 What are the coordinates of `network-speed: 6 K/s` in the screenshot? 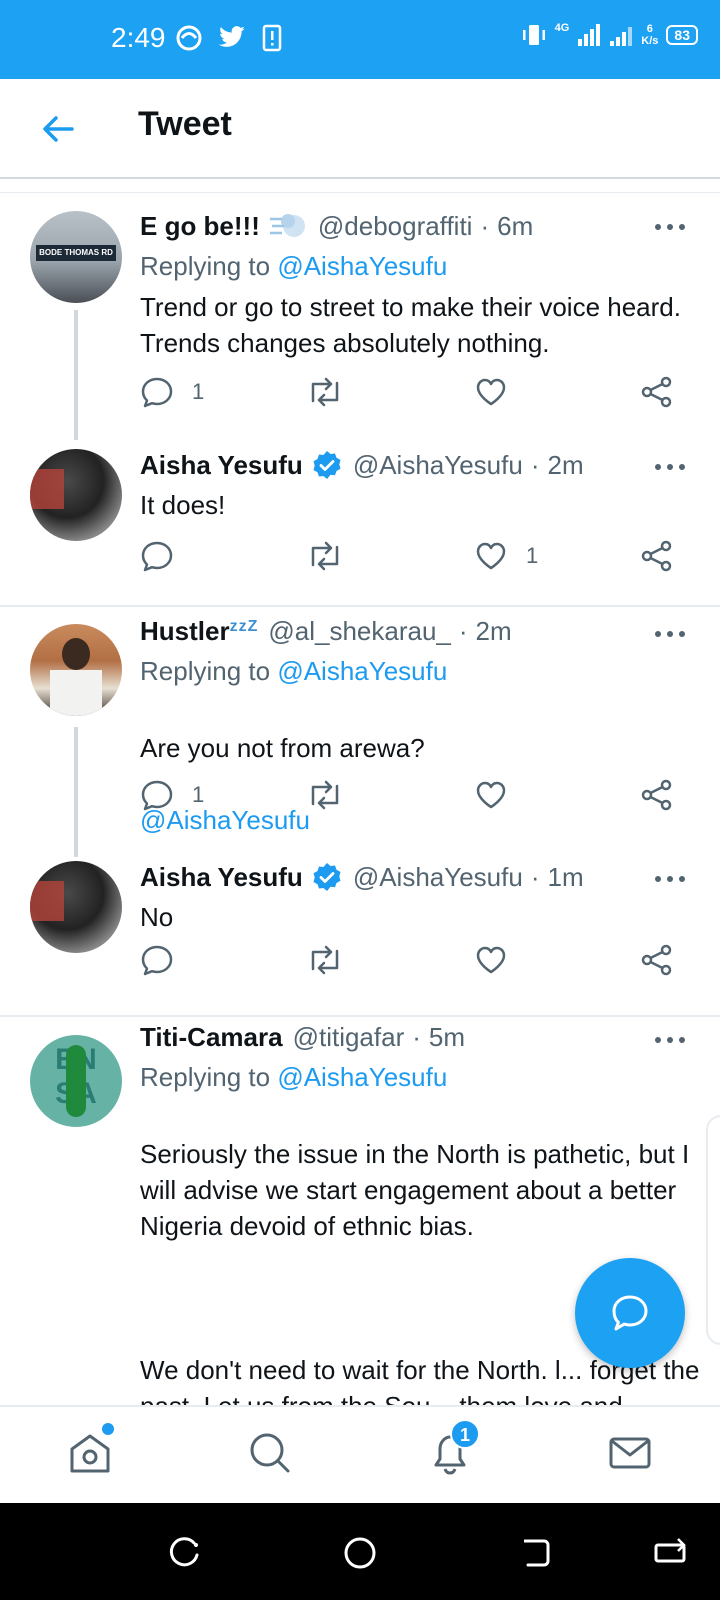 It's located at (650, 35).